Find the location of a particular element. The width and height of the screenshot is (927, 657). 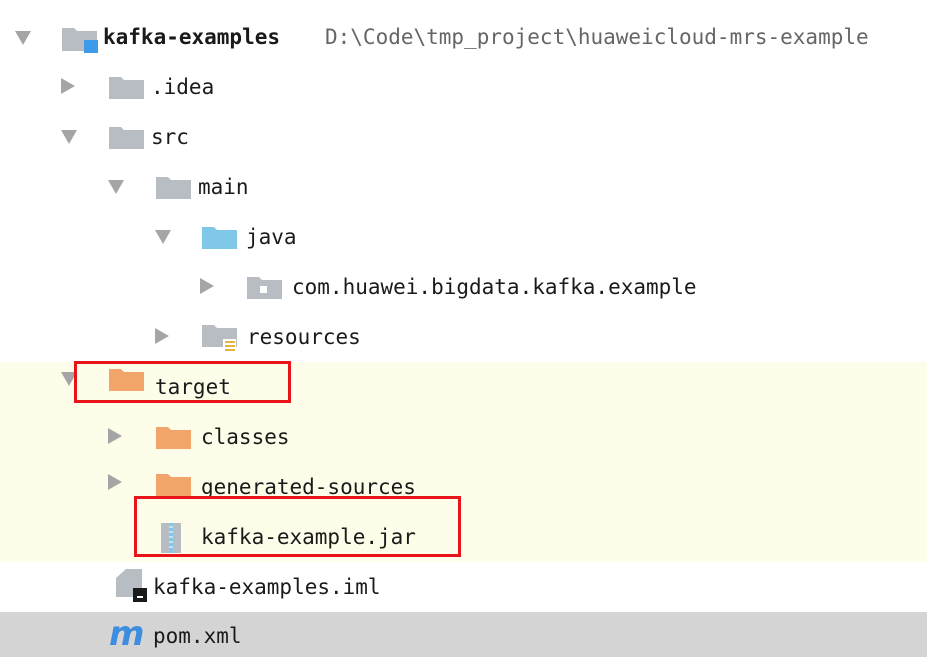

tree-item-label: target is located at coordinates (193, 387).